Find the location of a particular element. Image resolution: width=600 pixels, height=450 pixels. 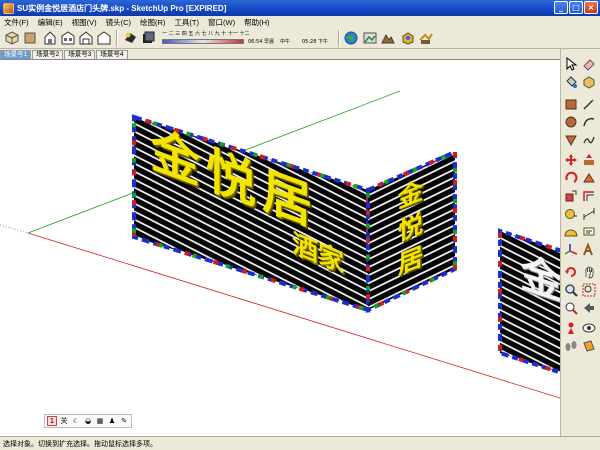

figure-icon: ♟ is located at coordinates (112, 421).